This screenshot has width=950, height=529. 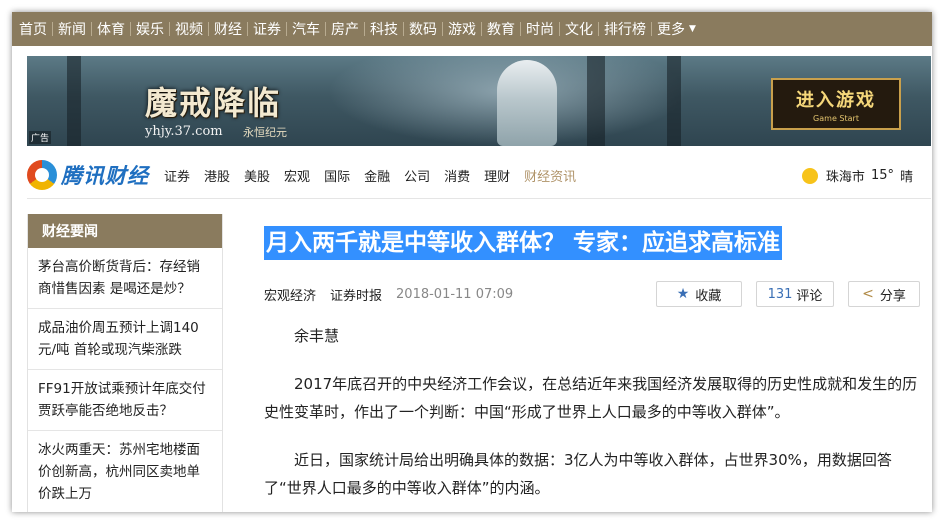 What do you see at coordinates (345, 29) in the screenshot?
I see `top-nav-house: 房产` at bounding box center [345, 29].